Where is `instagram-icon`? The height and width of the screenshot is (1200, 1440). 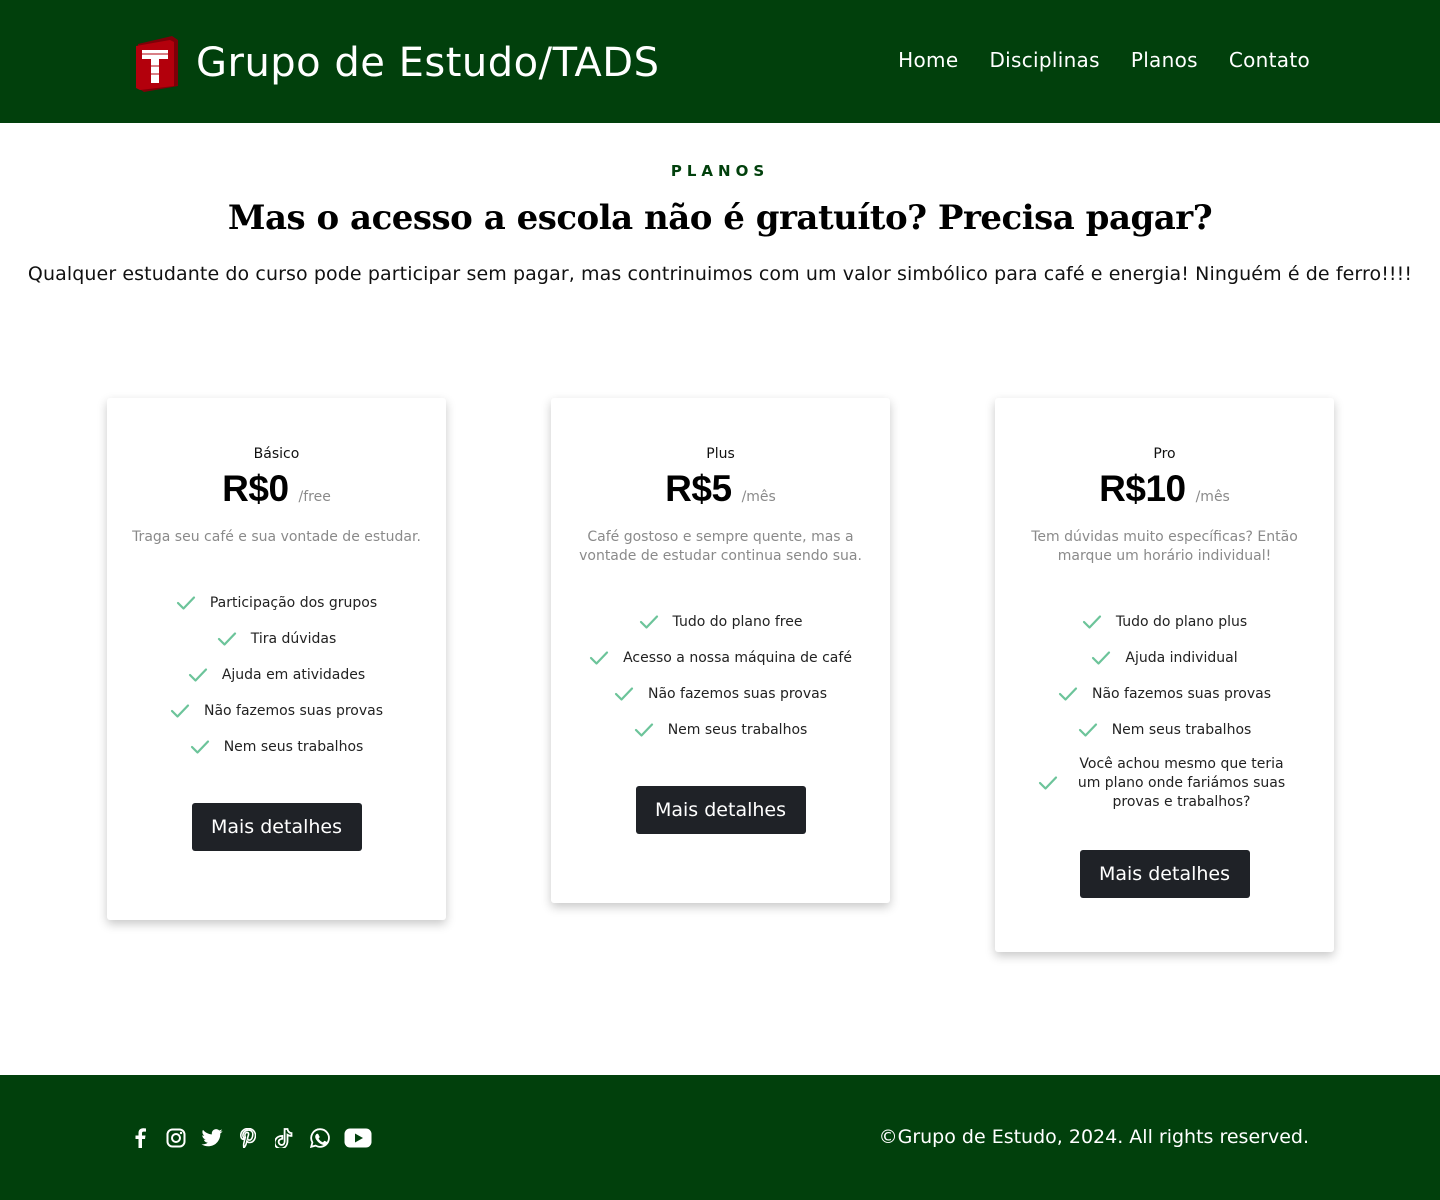 instagram-icon is located at coordinates (176, 1138).